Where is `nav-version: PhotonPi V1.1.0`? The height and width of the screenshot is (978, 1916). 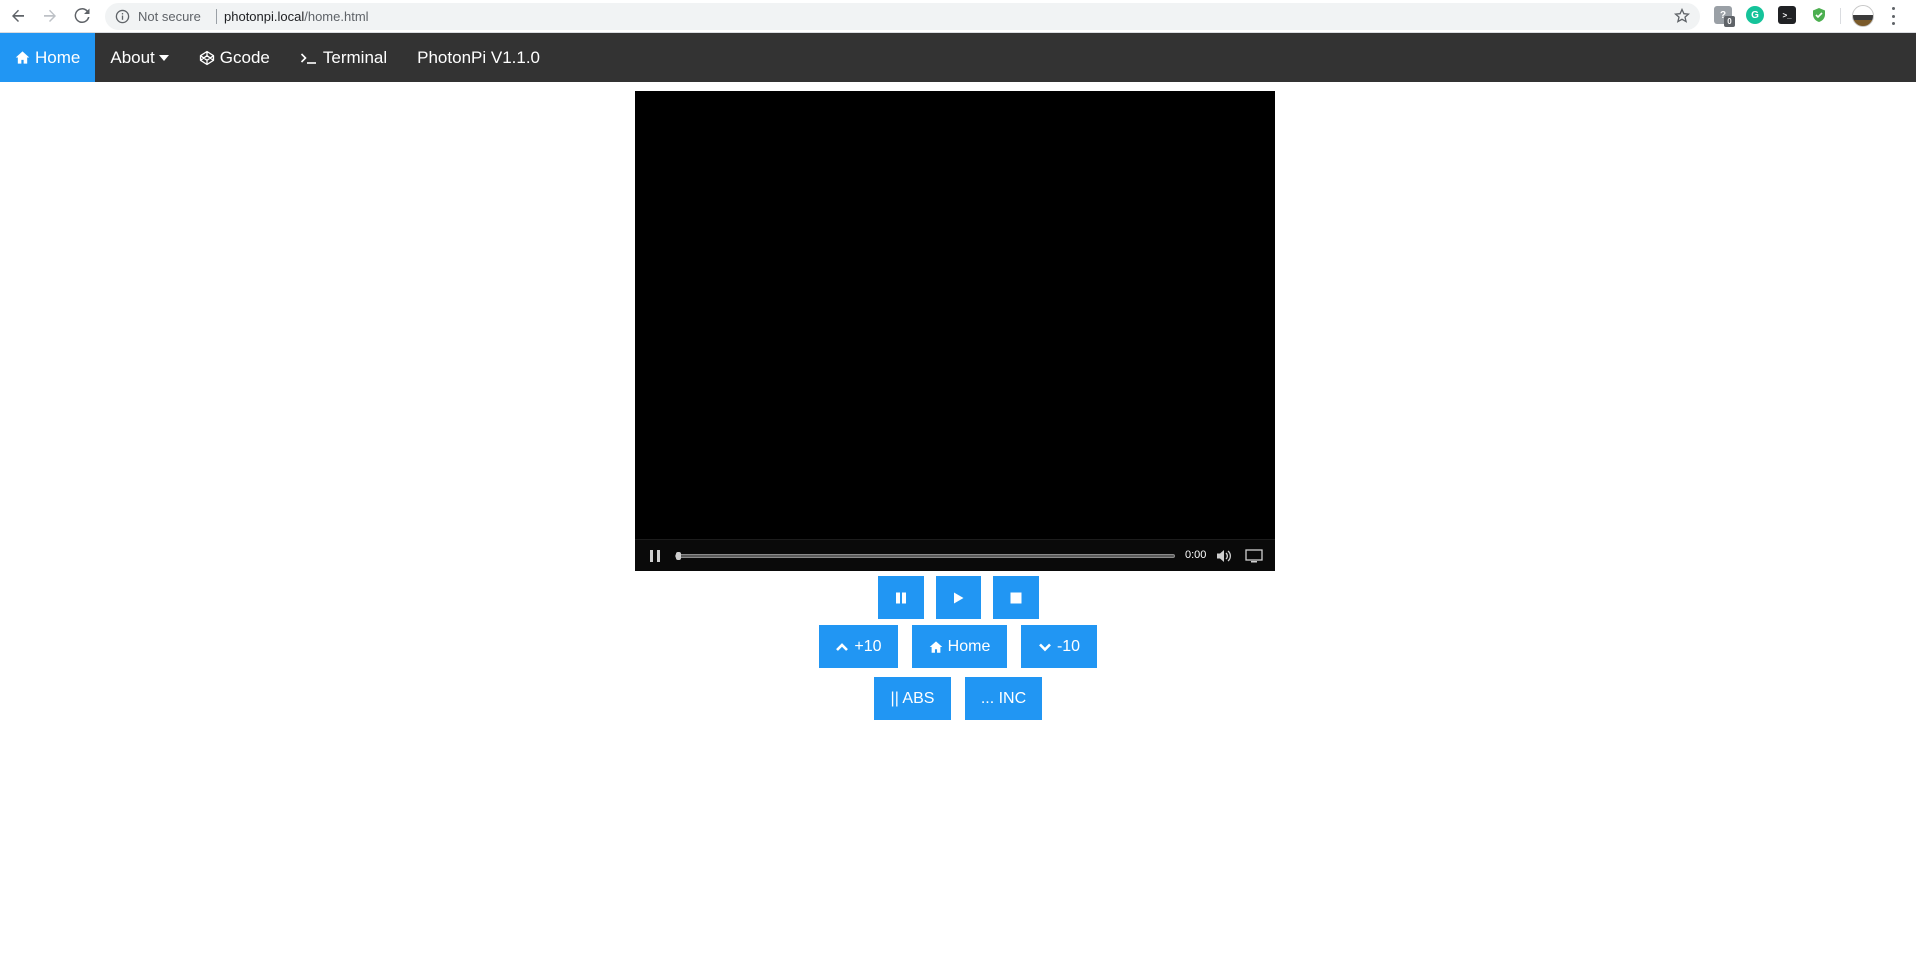 nav-version: PhotonPi V1.1.0 is located at coordinates (478, 57).